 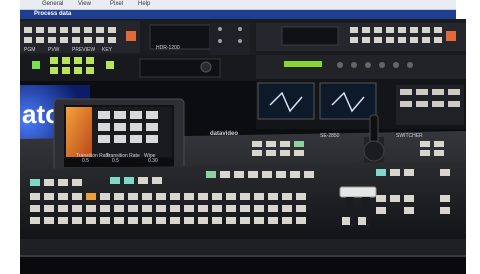 I want to click on menu-item-general: General, so click(x=52, y=4).